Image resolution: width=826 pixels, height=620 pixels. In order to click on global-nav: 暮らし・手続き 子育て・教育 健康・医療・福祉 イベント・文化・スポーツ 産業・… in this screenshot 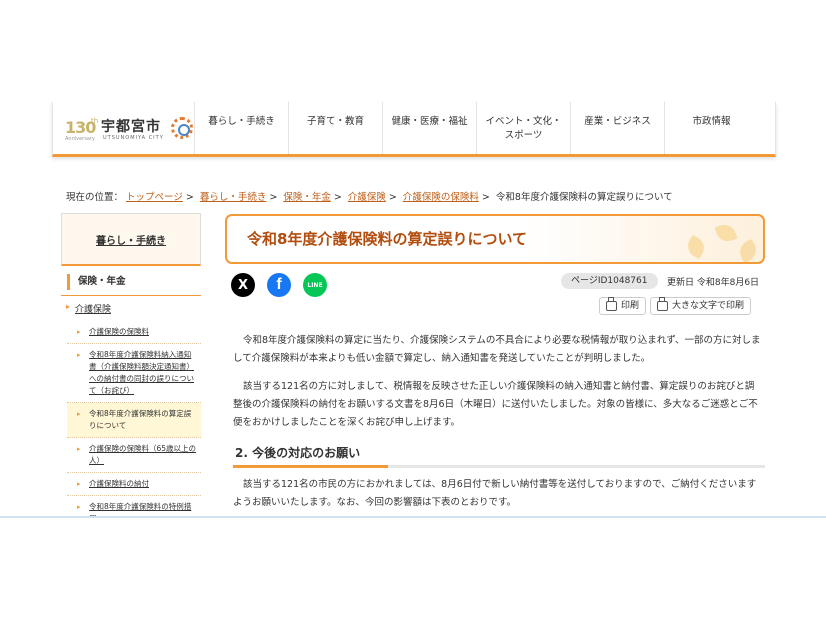, I will do `click(476, 128)`.